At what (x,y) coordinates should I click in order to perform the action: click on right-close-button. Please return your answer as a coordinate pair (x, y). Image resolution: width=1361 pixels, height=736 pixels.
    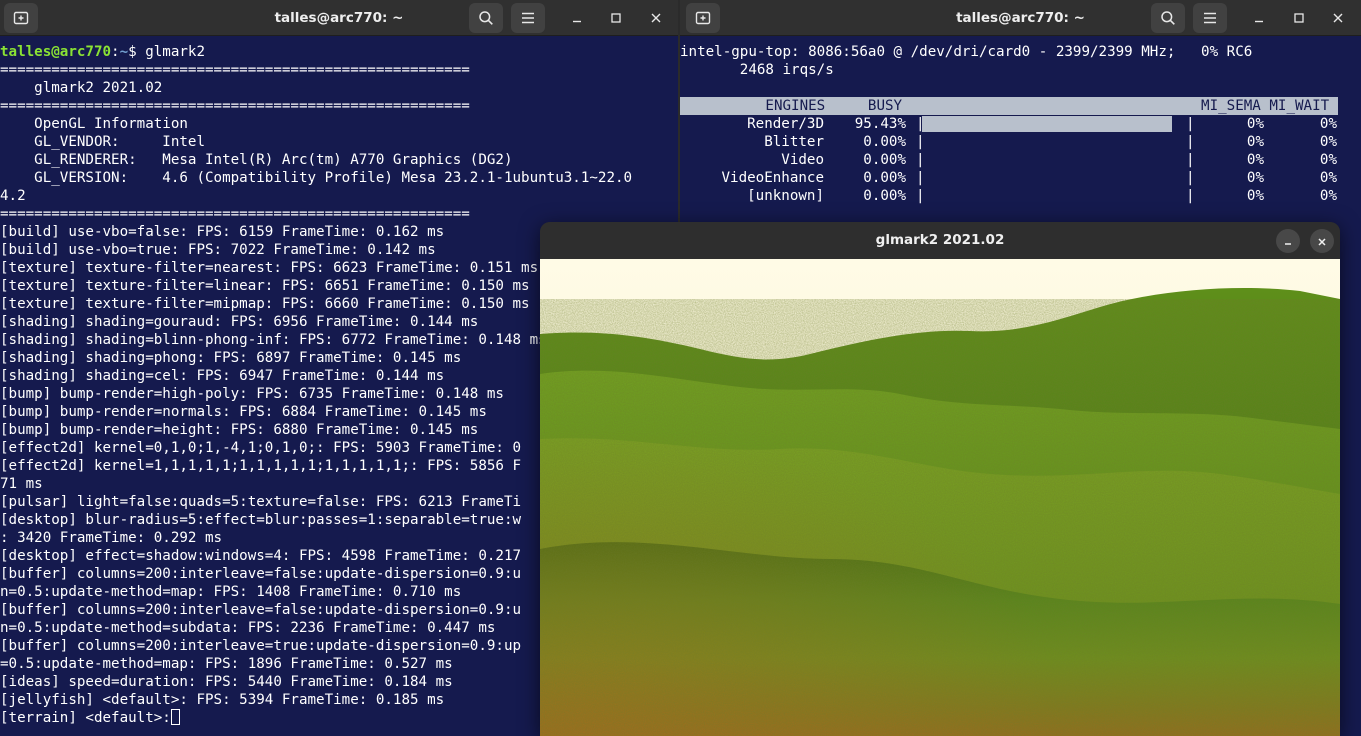
    Looking at the image, I should click on (1338, 18).